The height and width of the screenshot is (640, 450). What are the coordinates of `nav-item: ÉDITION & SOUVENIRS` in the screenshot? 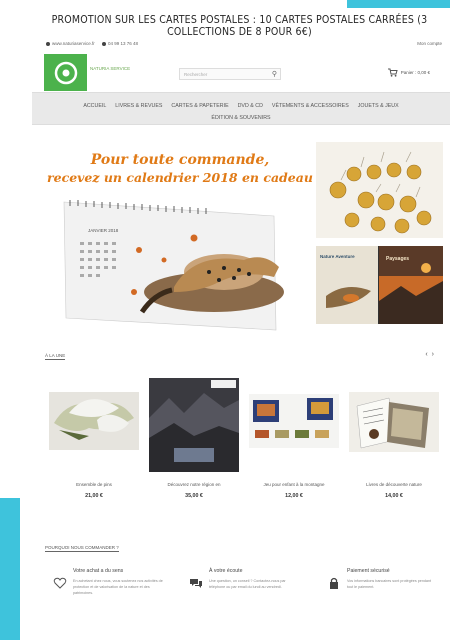 It's located at (240, 118).